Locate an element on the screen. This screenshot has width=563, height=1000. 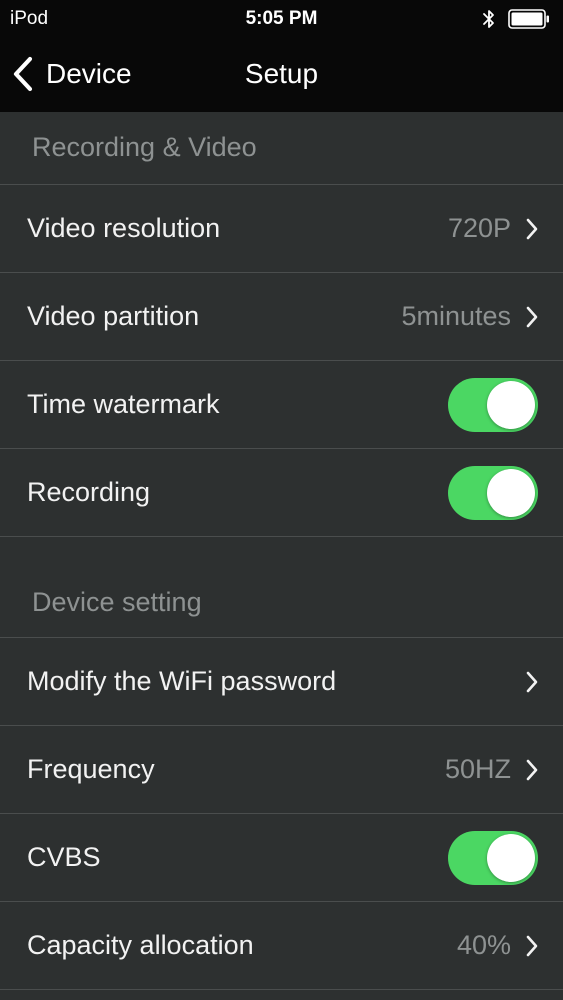
cvbs-toggle is located at coordinates (493, 857).